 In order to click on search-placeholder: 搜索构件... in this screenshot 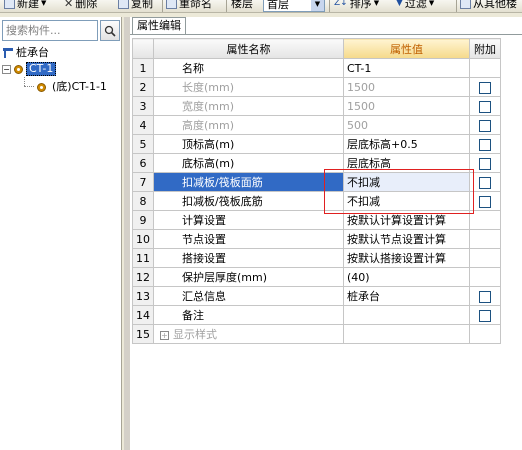, I will do `click(33, 30)`.